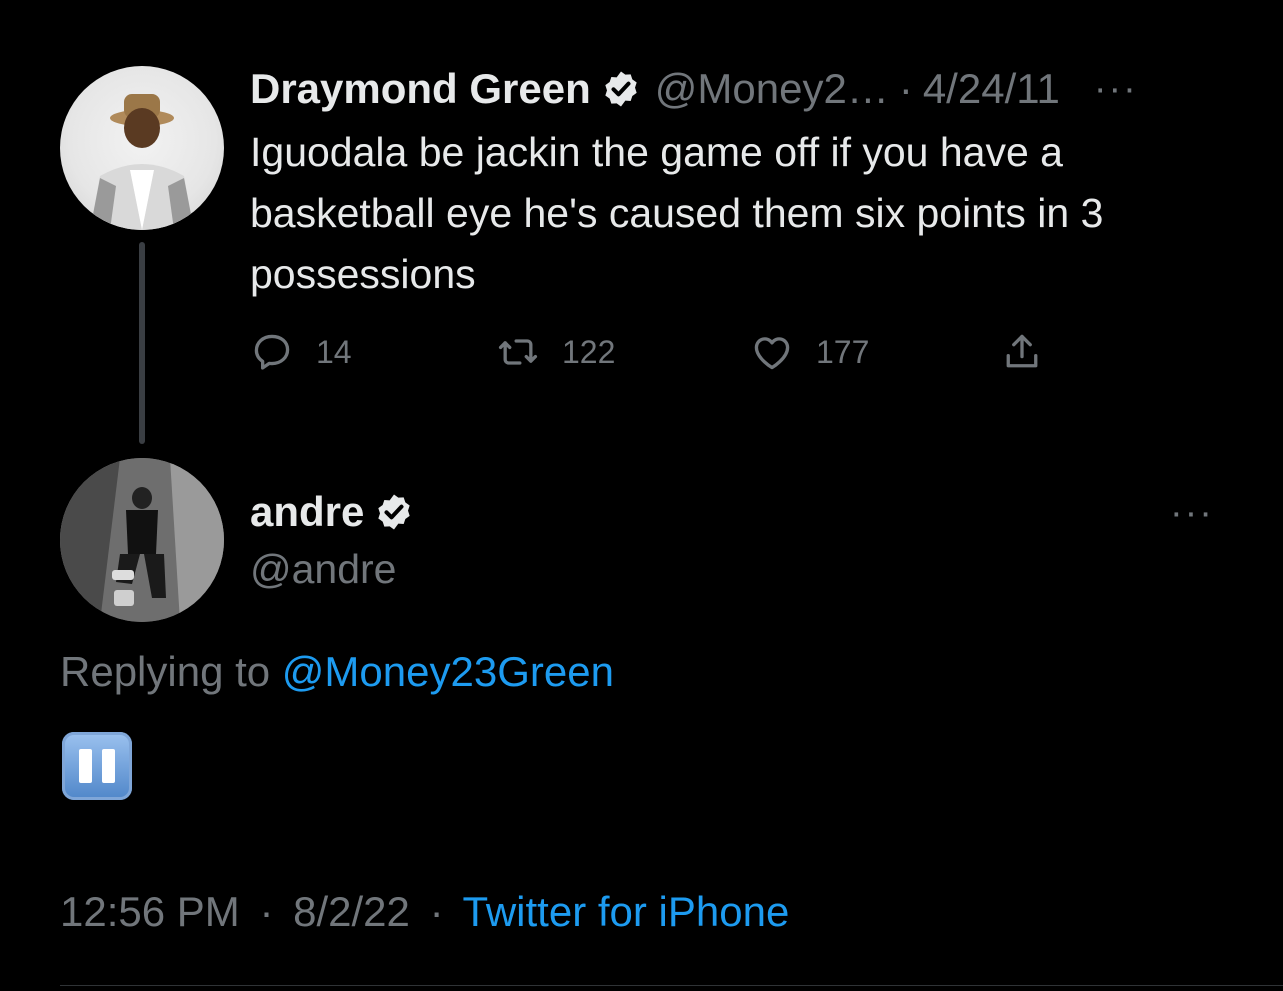 This screenshot has width=1283, height=991. I want to click on retweet-count: 122, so click(589, 351).